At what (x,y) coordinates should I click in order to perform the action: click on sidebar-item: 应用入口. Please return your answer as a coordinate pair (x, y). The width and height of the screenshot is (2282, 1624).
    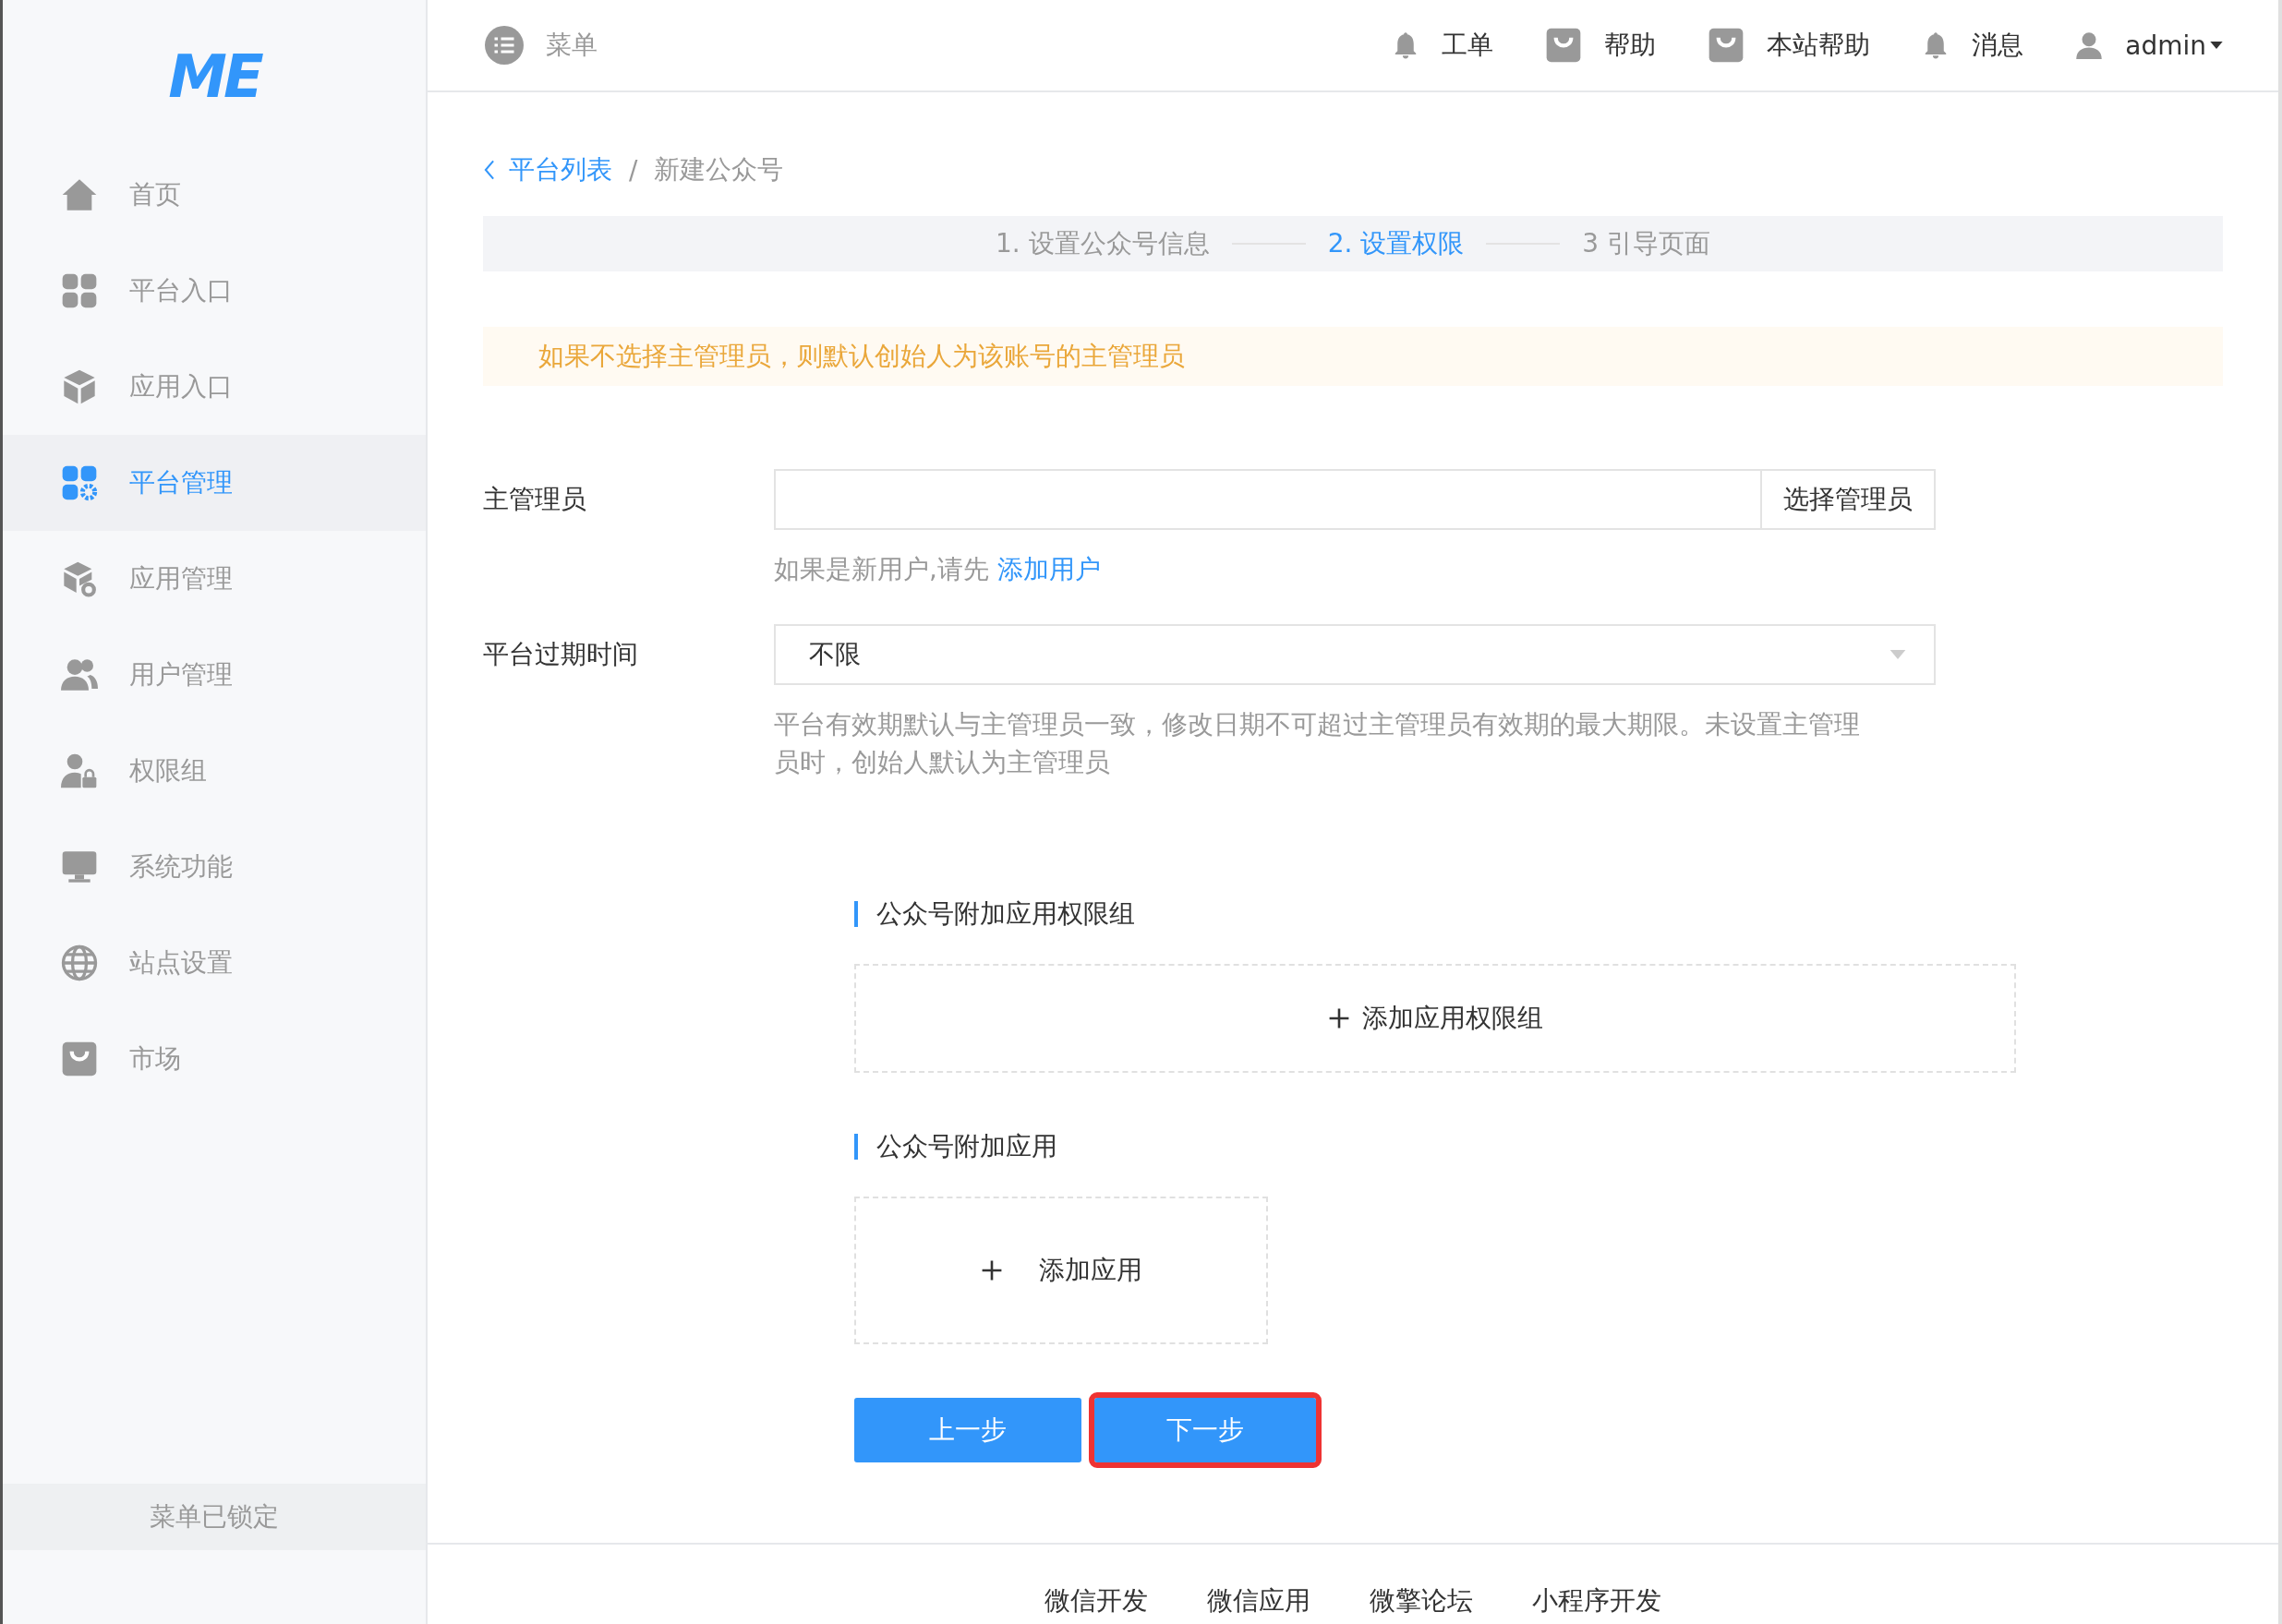
    Looking at the image, I should click on (214, 387).